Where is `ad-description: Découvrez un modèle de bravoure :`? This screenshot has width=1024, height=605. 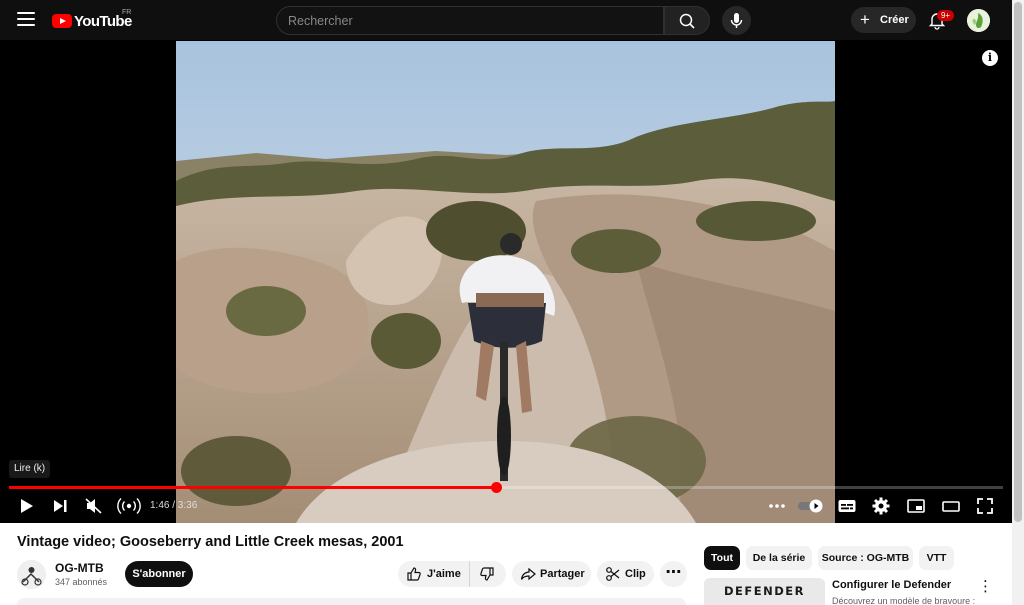
ad-description: Découvrez un modèle de bravoure : is located at coordinates (904, 600).